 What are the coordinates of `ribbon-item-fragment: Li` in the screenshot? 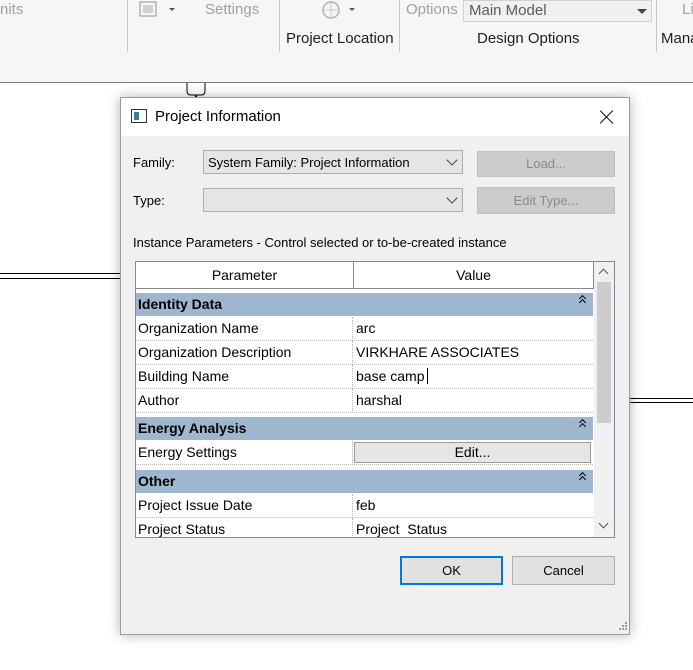 It's located at (687, 9).